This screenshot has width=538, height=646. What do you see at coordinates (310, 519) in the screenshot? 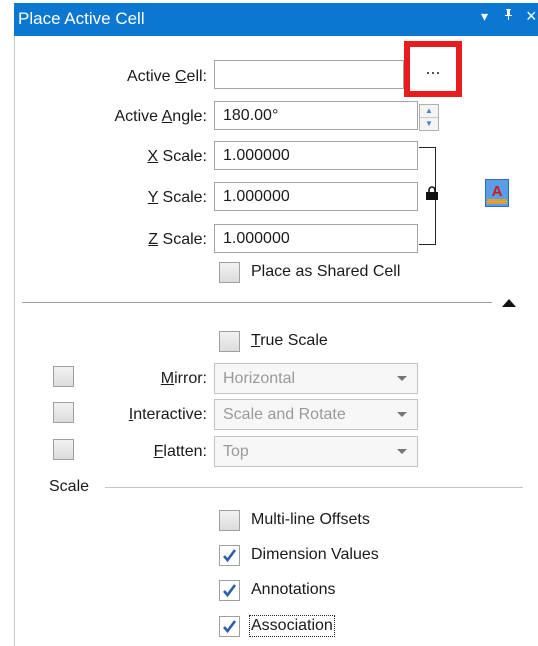
I see `multi-line-offsets-label: Multi-line Offsets` at bounding box center [310, 519].